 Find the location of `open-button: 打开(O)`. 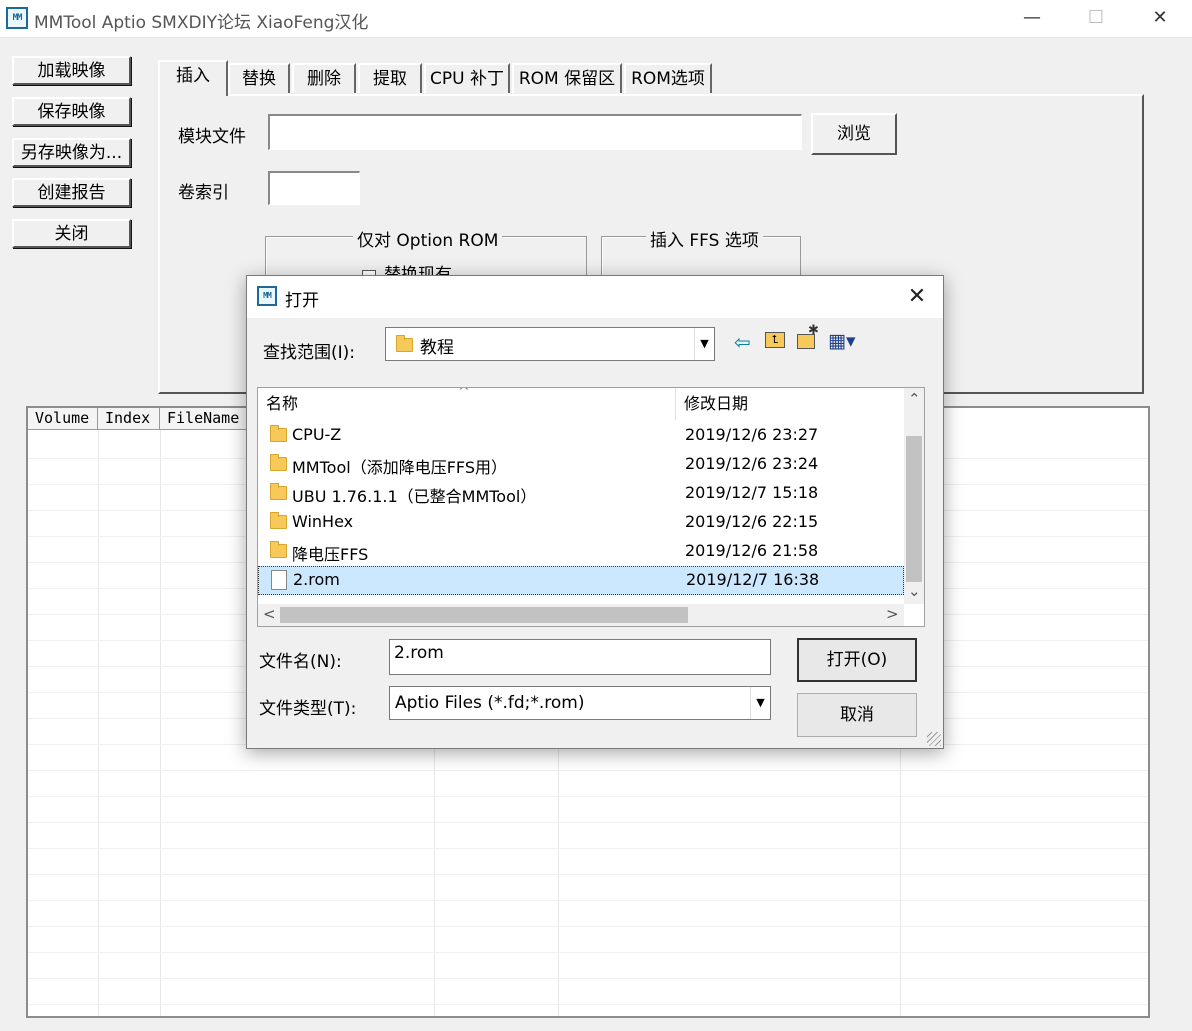

open-button: 打开(O) is located at coordinates (857, 660).